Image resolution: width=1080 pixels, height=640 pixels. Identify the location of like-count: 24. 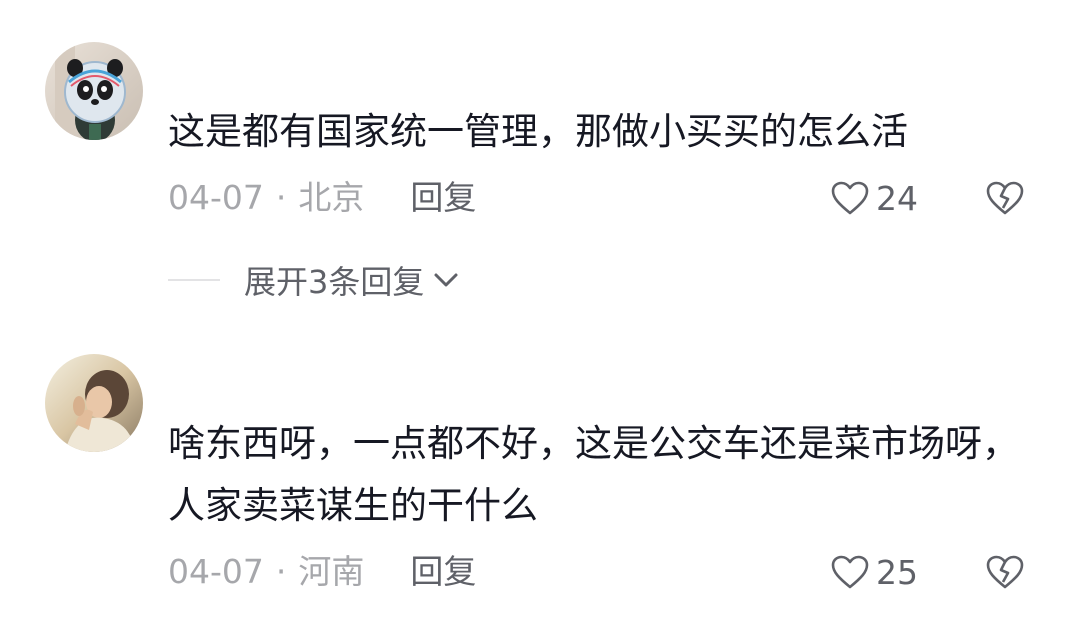
(897, 198).